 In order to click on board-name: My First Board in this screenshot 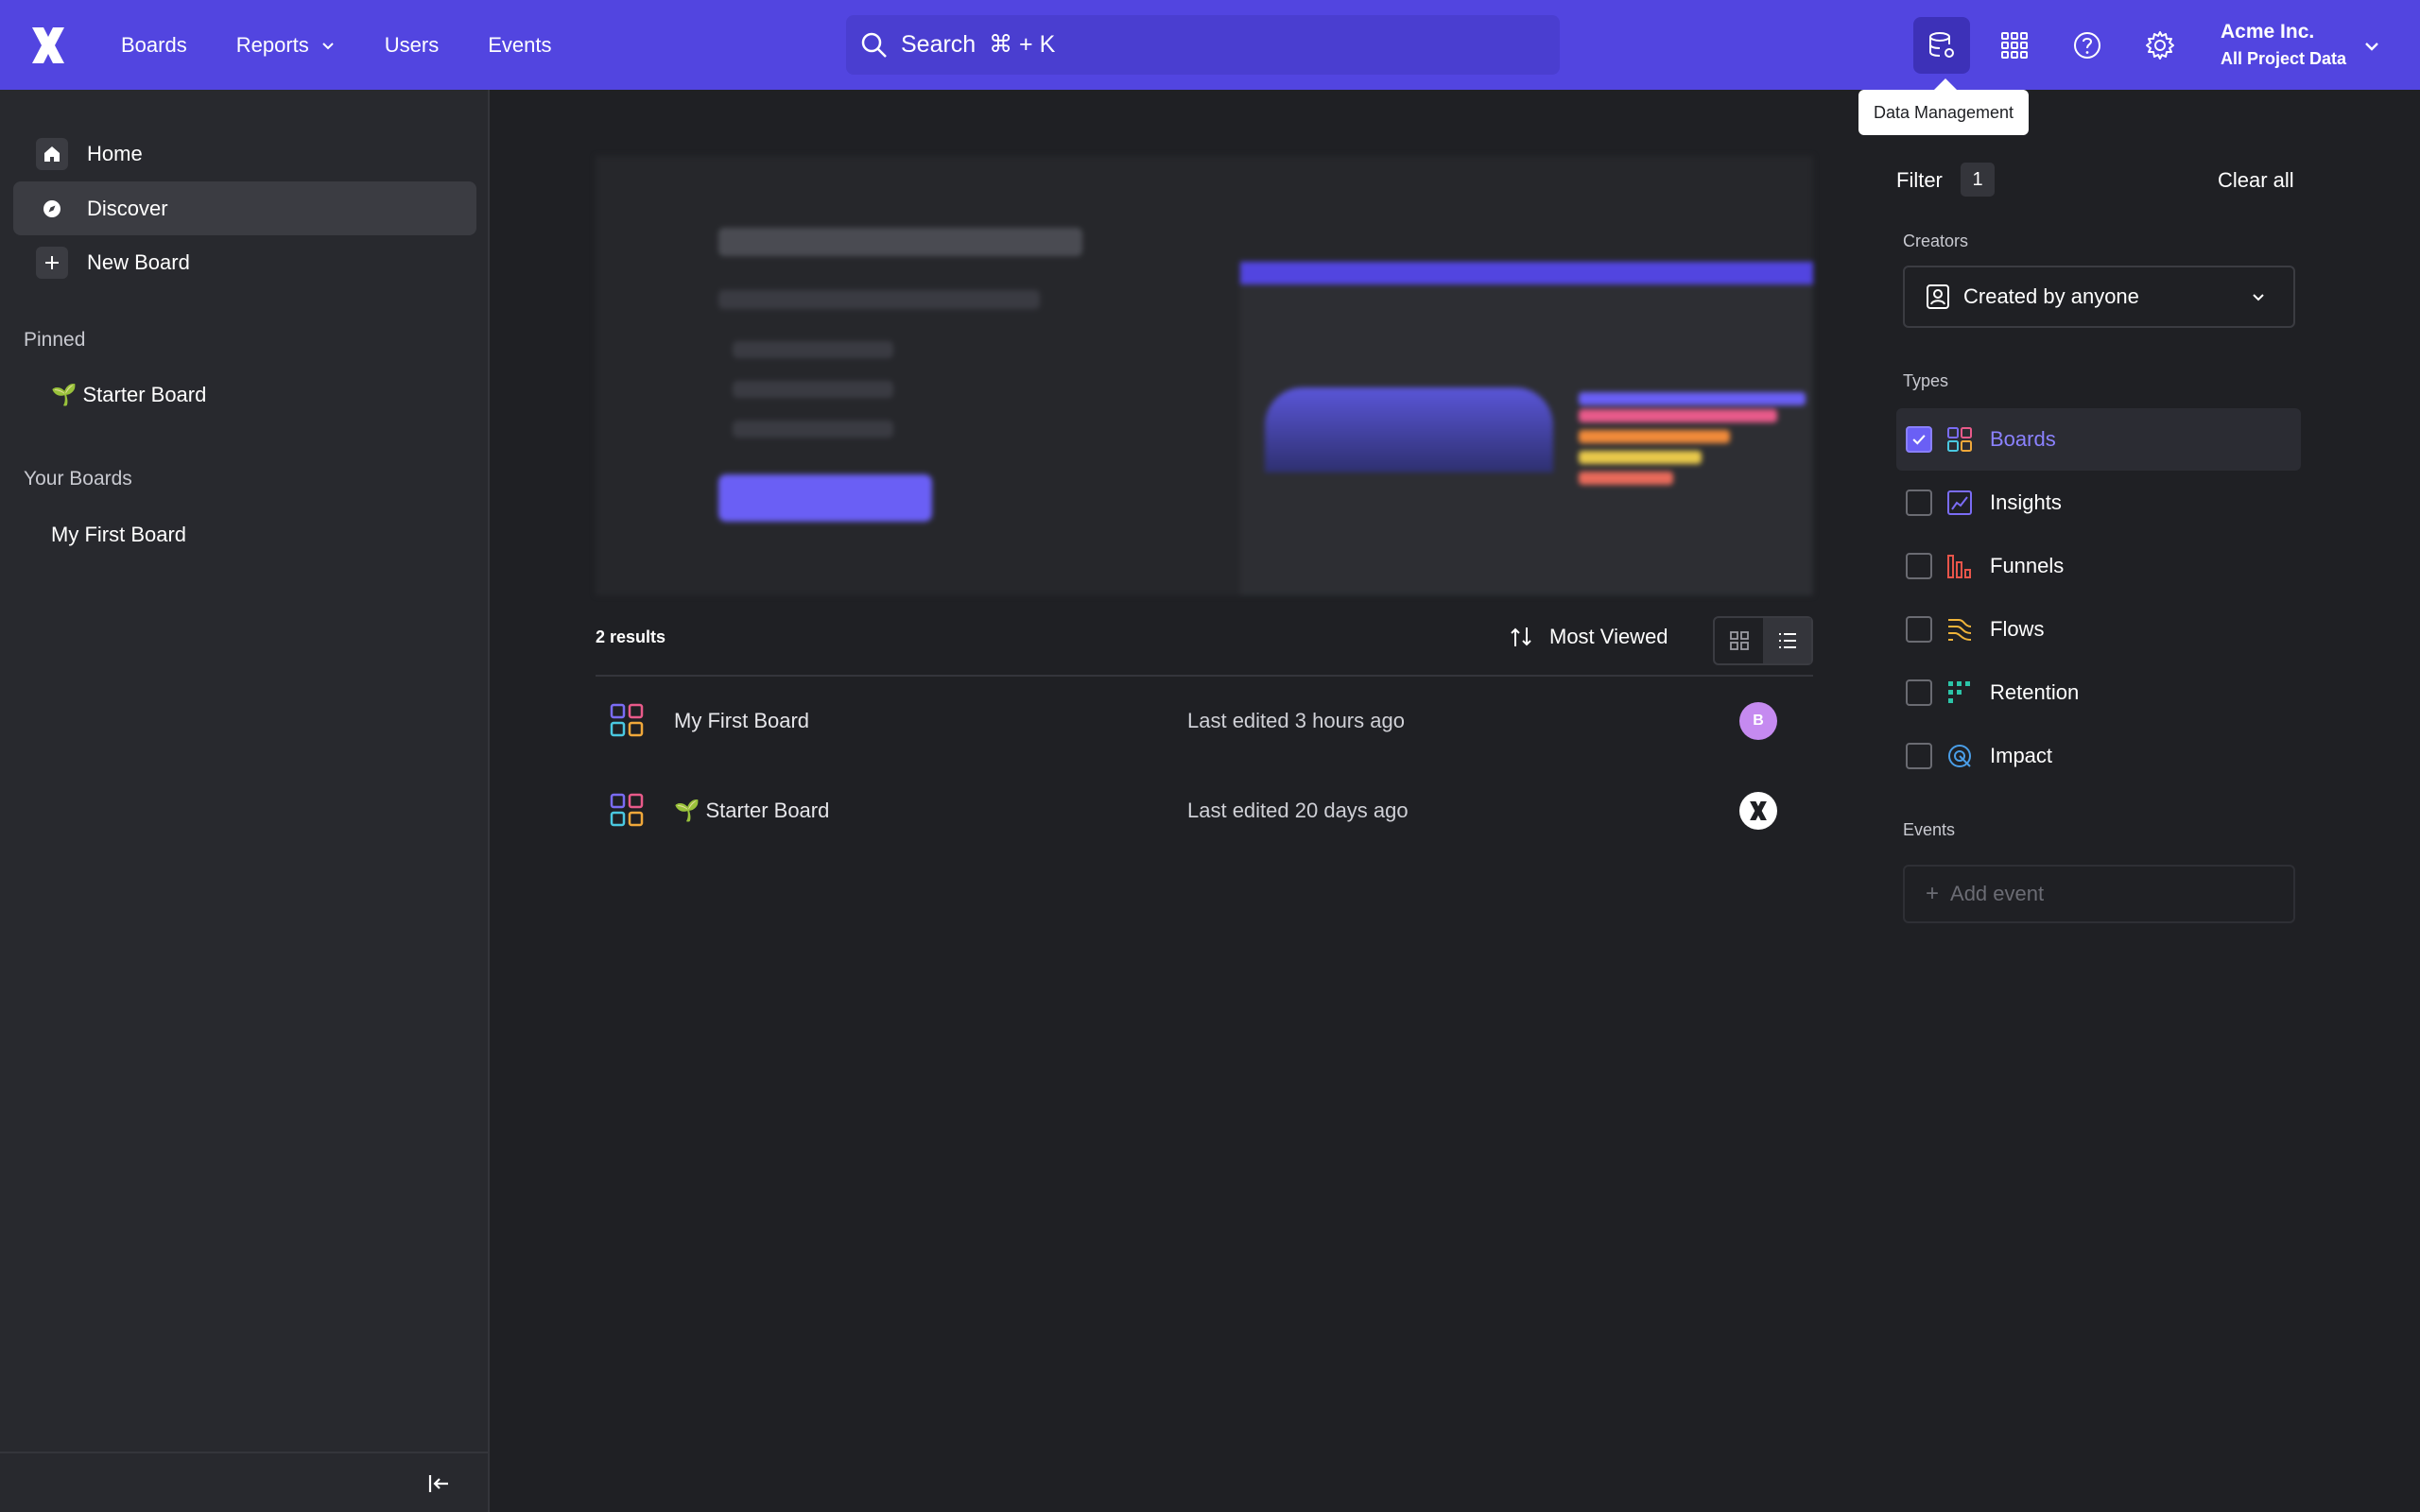, I will do `click(742, 721)`.